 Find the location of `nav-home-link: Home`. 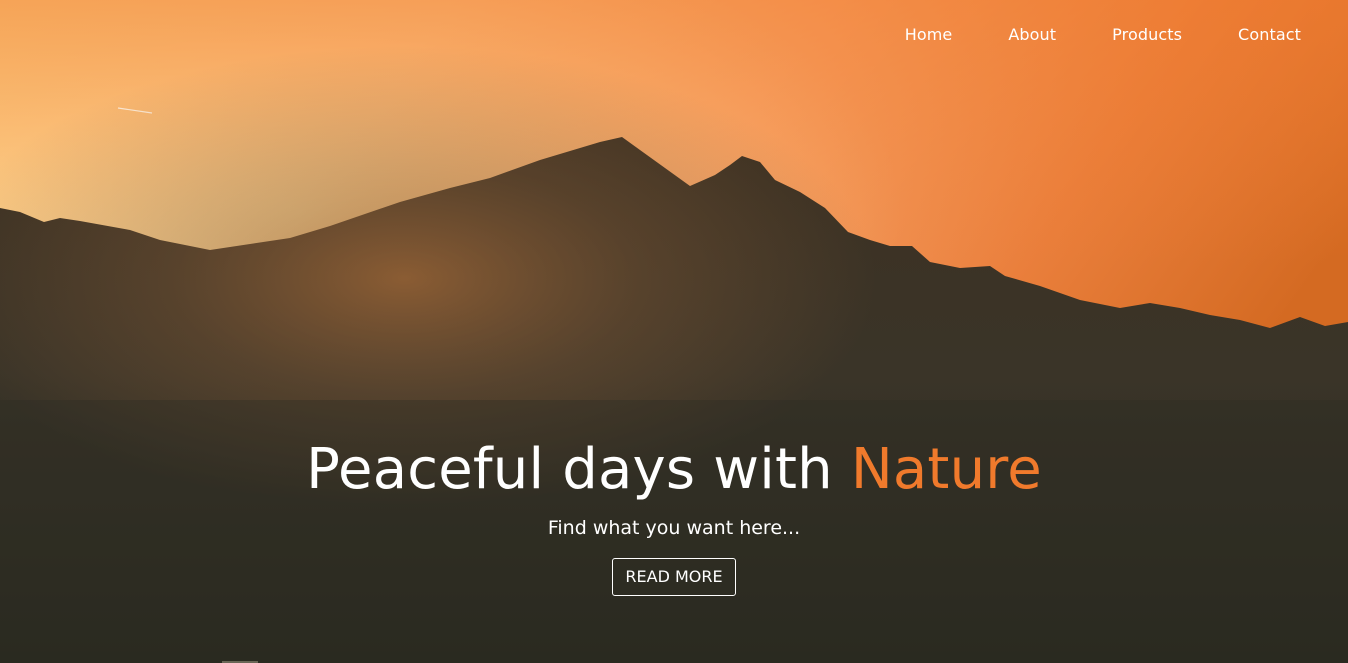

nav-home-link: Home is located at coordinates (929, 35).